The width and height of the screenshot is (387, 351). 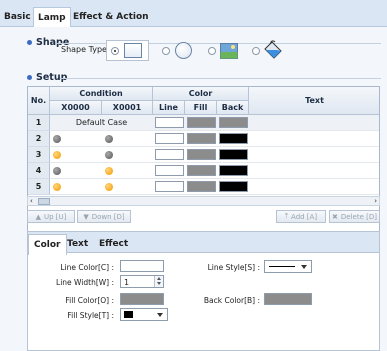 What do you see at coordinates (39, 101) in the screenshot?
I see `header-no: No.` at bounding box center [39, 101].